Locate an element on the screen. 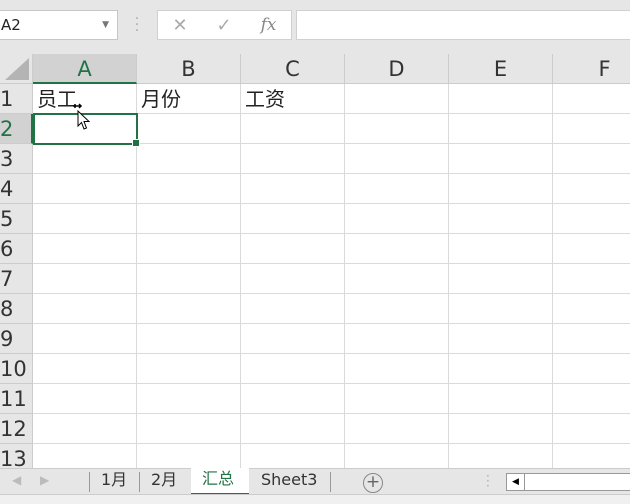 The height and width of the screenshot is (504, 630). row-header-1: 1 is located at coordinates (16, 99).